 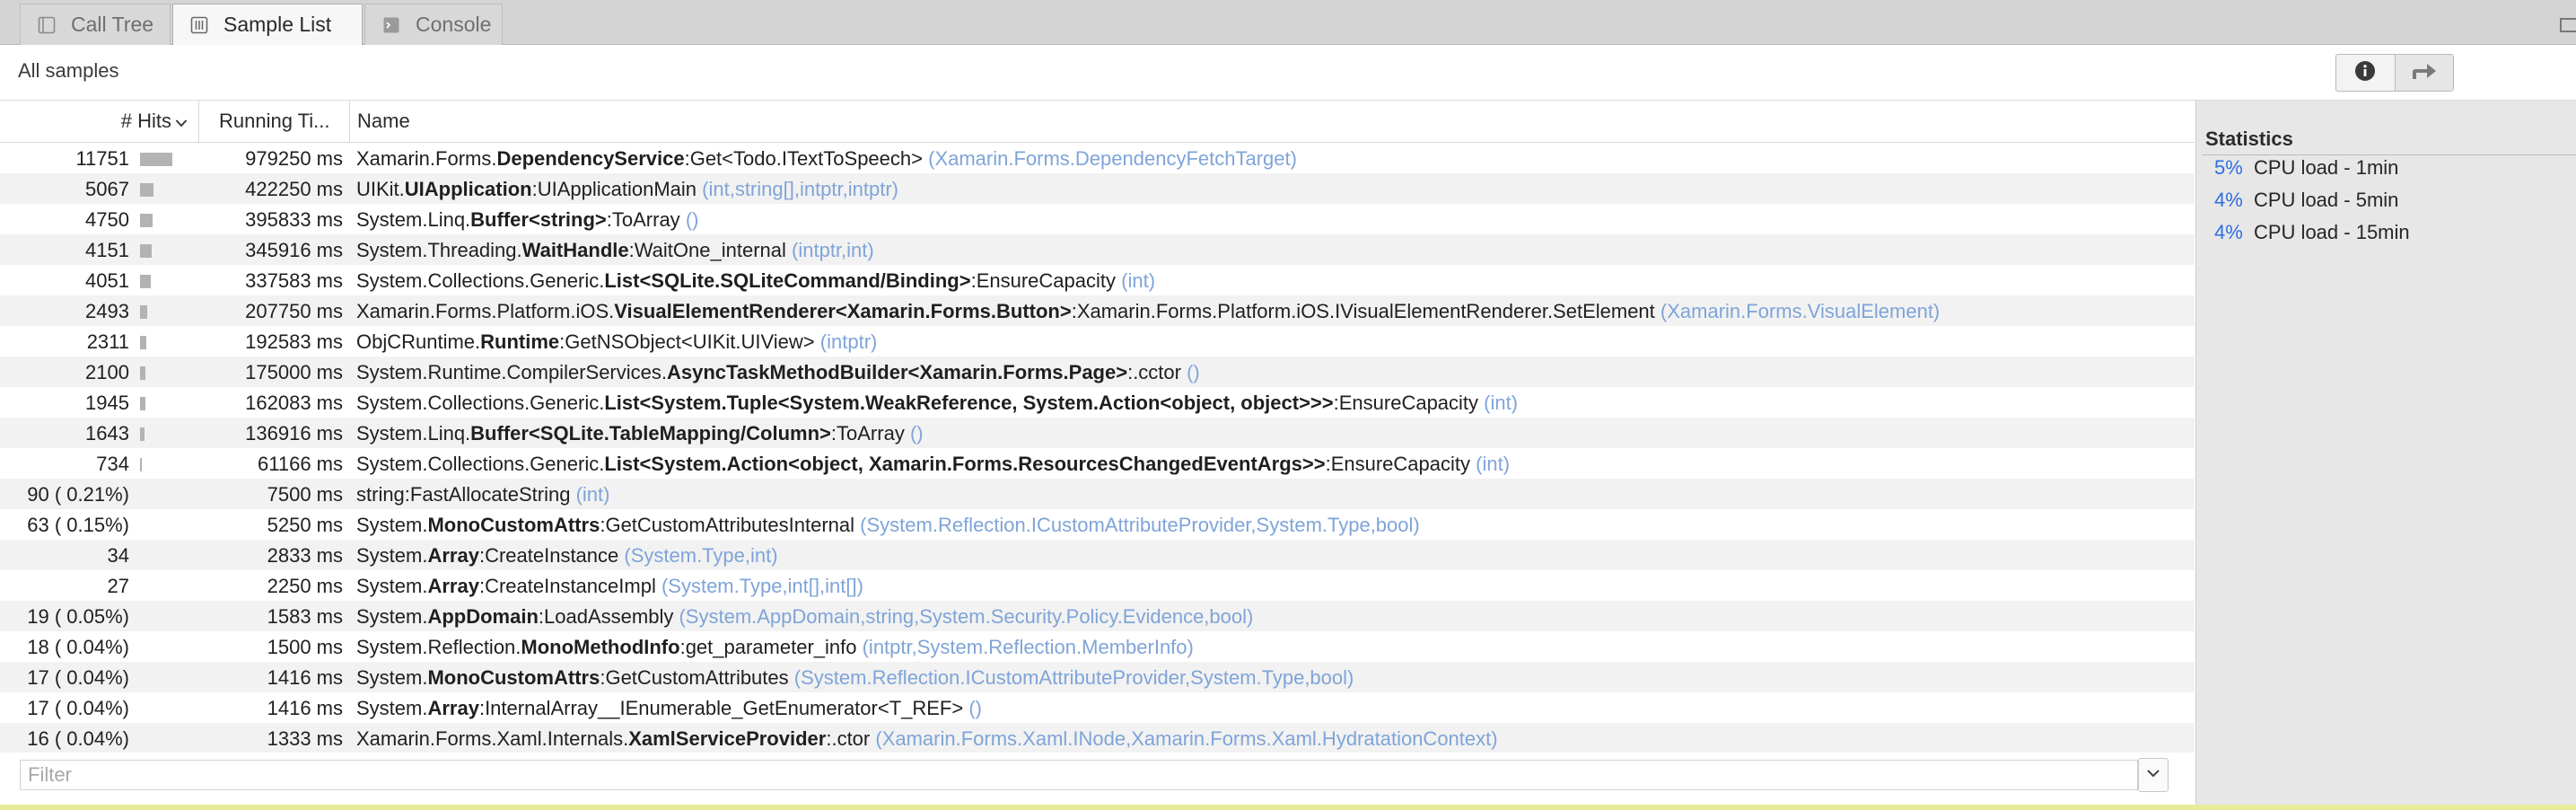 I want to click on header-button-group, so click(x=2394, y=73).